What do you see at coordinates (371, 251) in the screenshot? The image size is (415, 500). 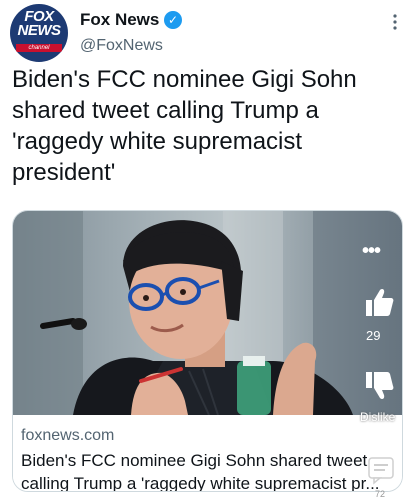 I see `overlay-more-icon: •••` at bounding box center [371, 251].